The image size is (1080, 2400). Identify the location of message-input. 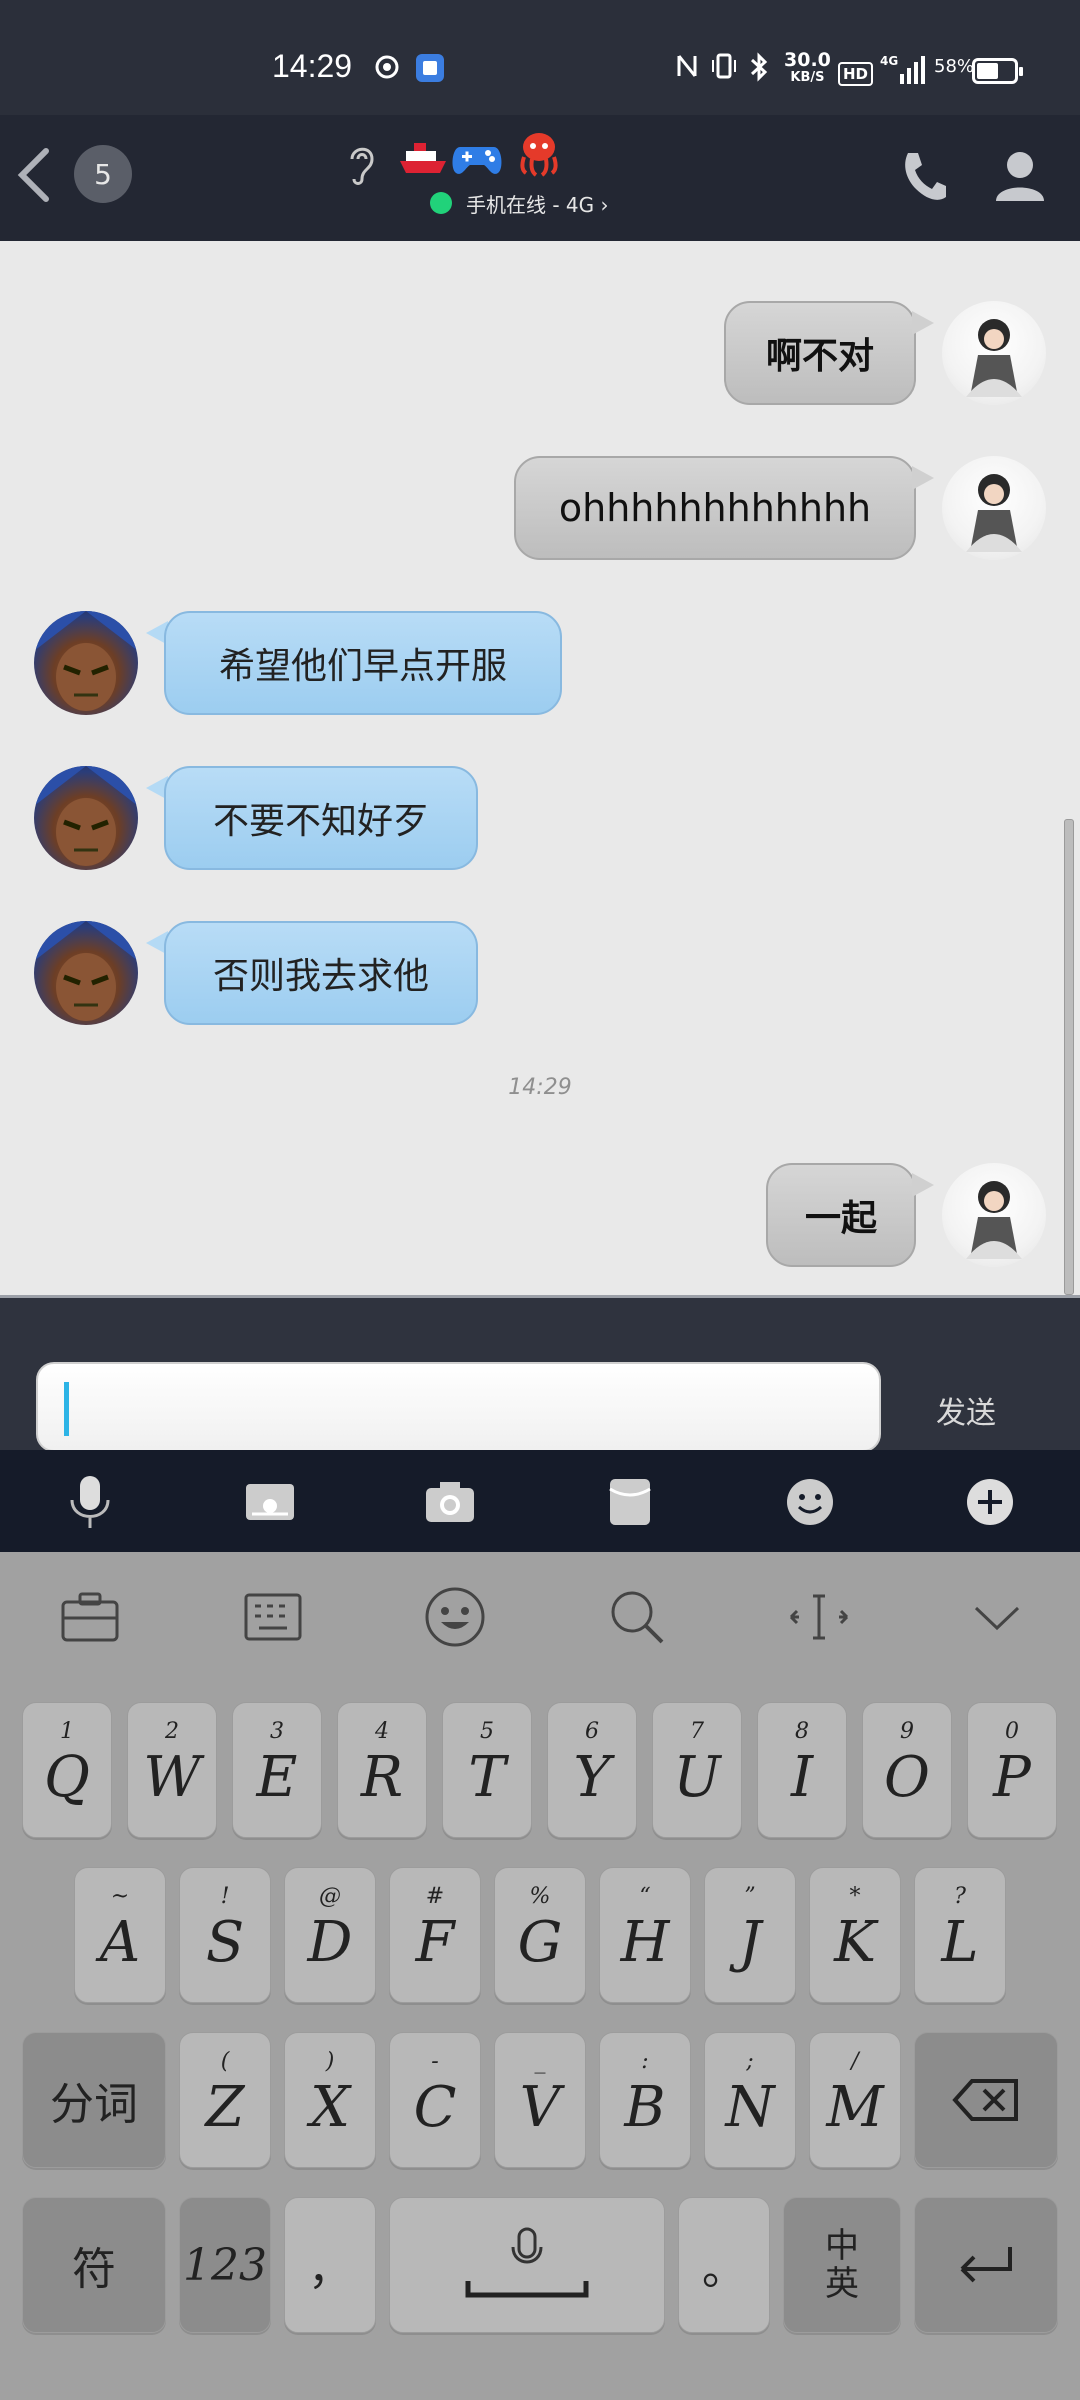
(458, 1407).